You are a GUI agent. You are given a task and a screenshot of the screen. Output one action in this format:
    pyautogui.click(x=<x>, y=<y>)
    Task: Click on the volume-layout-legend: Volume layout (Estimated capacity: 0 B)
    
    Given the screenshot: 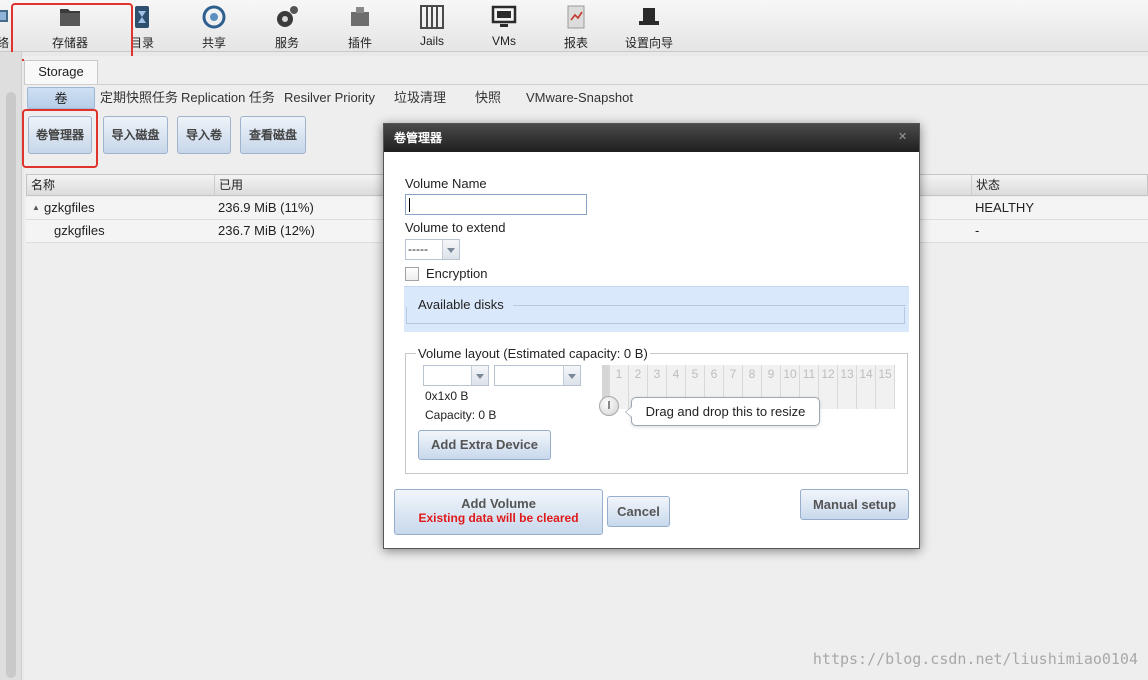 What is the action you would take?
    pyautogui.click(x=533, y=353)
    